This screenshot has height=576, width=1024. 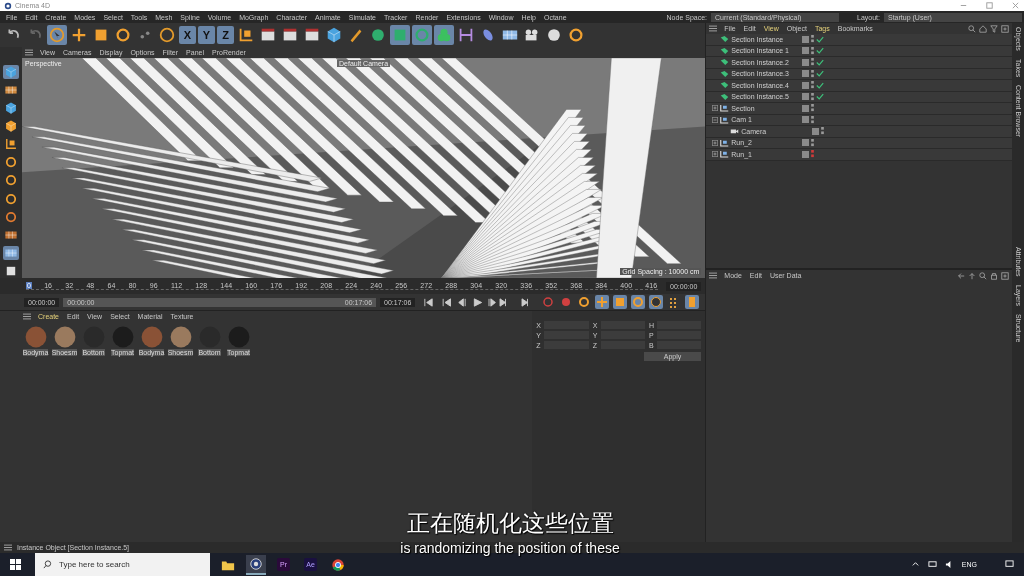 What do you see at coordinates (735, 131) in the screenshot?
I see `camera-icon` at bounding box center [735, 131].